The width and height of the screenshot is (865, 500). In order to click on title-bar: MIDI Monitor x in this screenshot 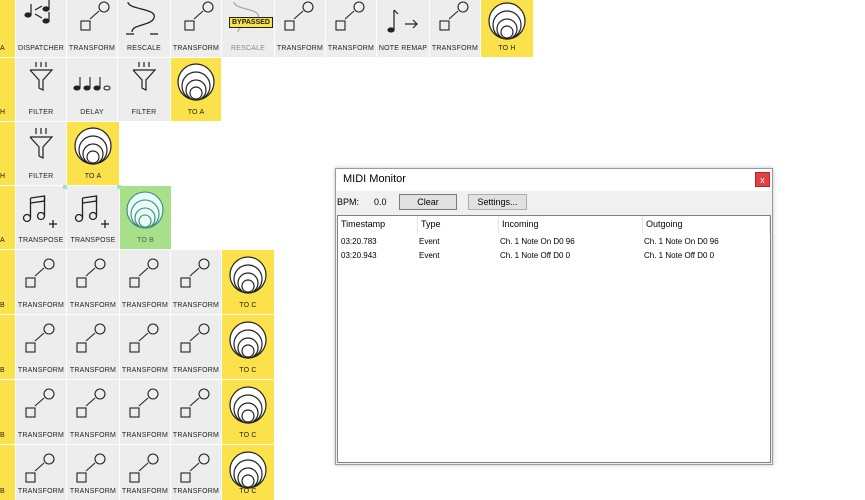, I will do `click(554, 180)`.